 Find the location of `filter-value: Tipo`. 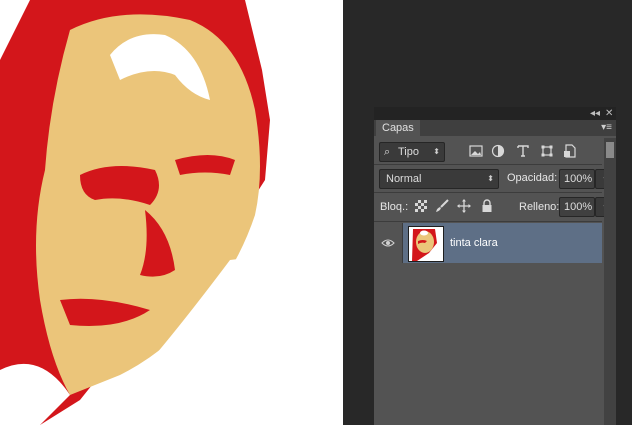

filter-value: Tipo is located at coordinates (408, 152).